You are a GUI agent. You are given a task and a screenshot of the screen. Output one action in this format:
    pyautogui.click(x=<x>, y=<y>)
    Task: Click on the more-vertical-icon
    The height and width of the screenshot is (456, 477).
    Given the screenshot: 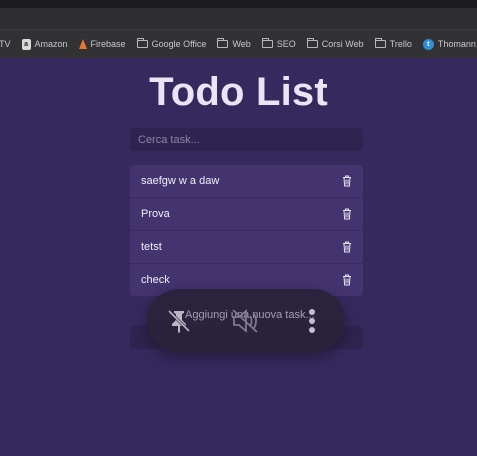 What is the action you would take?
    pyautogui.click(x=312, y=321)
    